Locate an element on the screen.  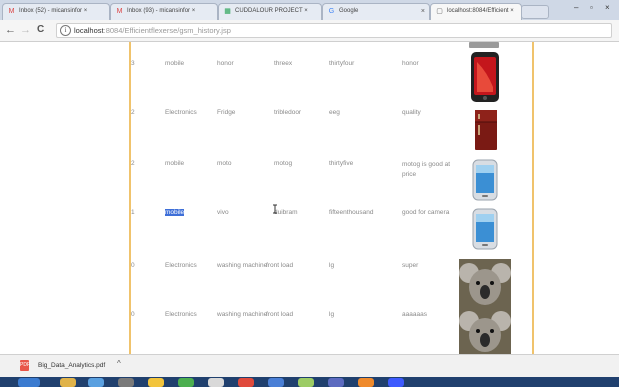
download-item: Big_Data_Analytics.pdf is located at coordinates (71, 365).